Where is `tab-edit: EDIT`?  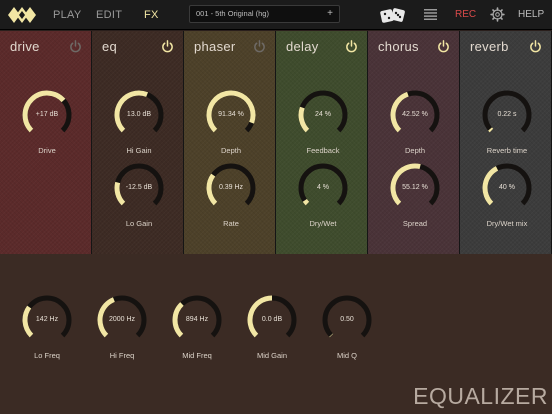
tab-edit: EDIT is located at coordinates (109, 15).